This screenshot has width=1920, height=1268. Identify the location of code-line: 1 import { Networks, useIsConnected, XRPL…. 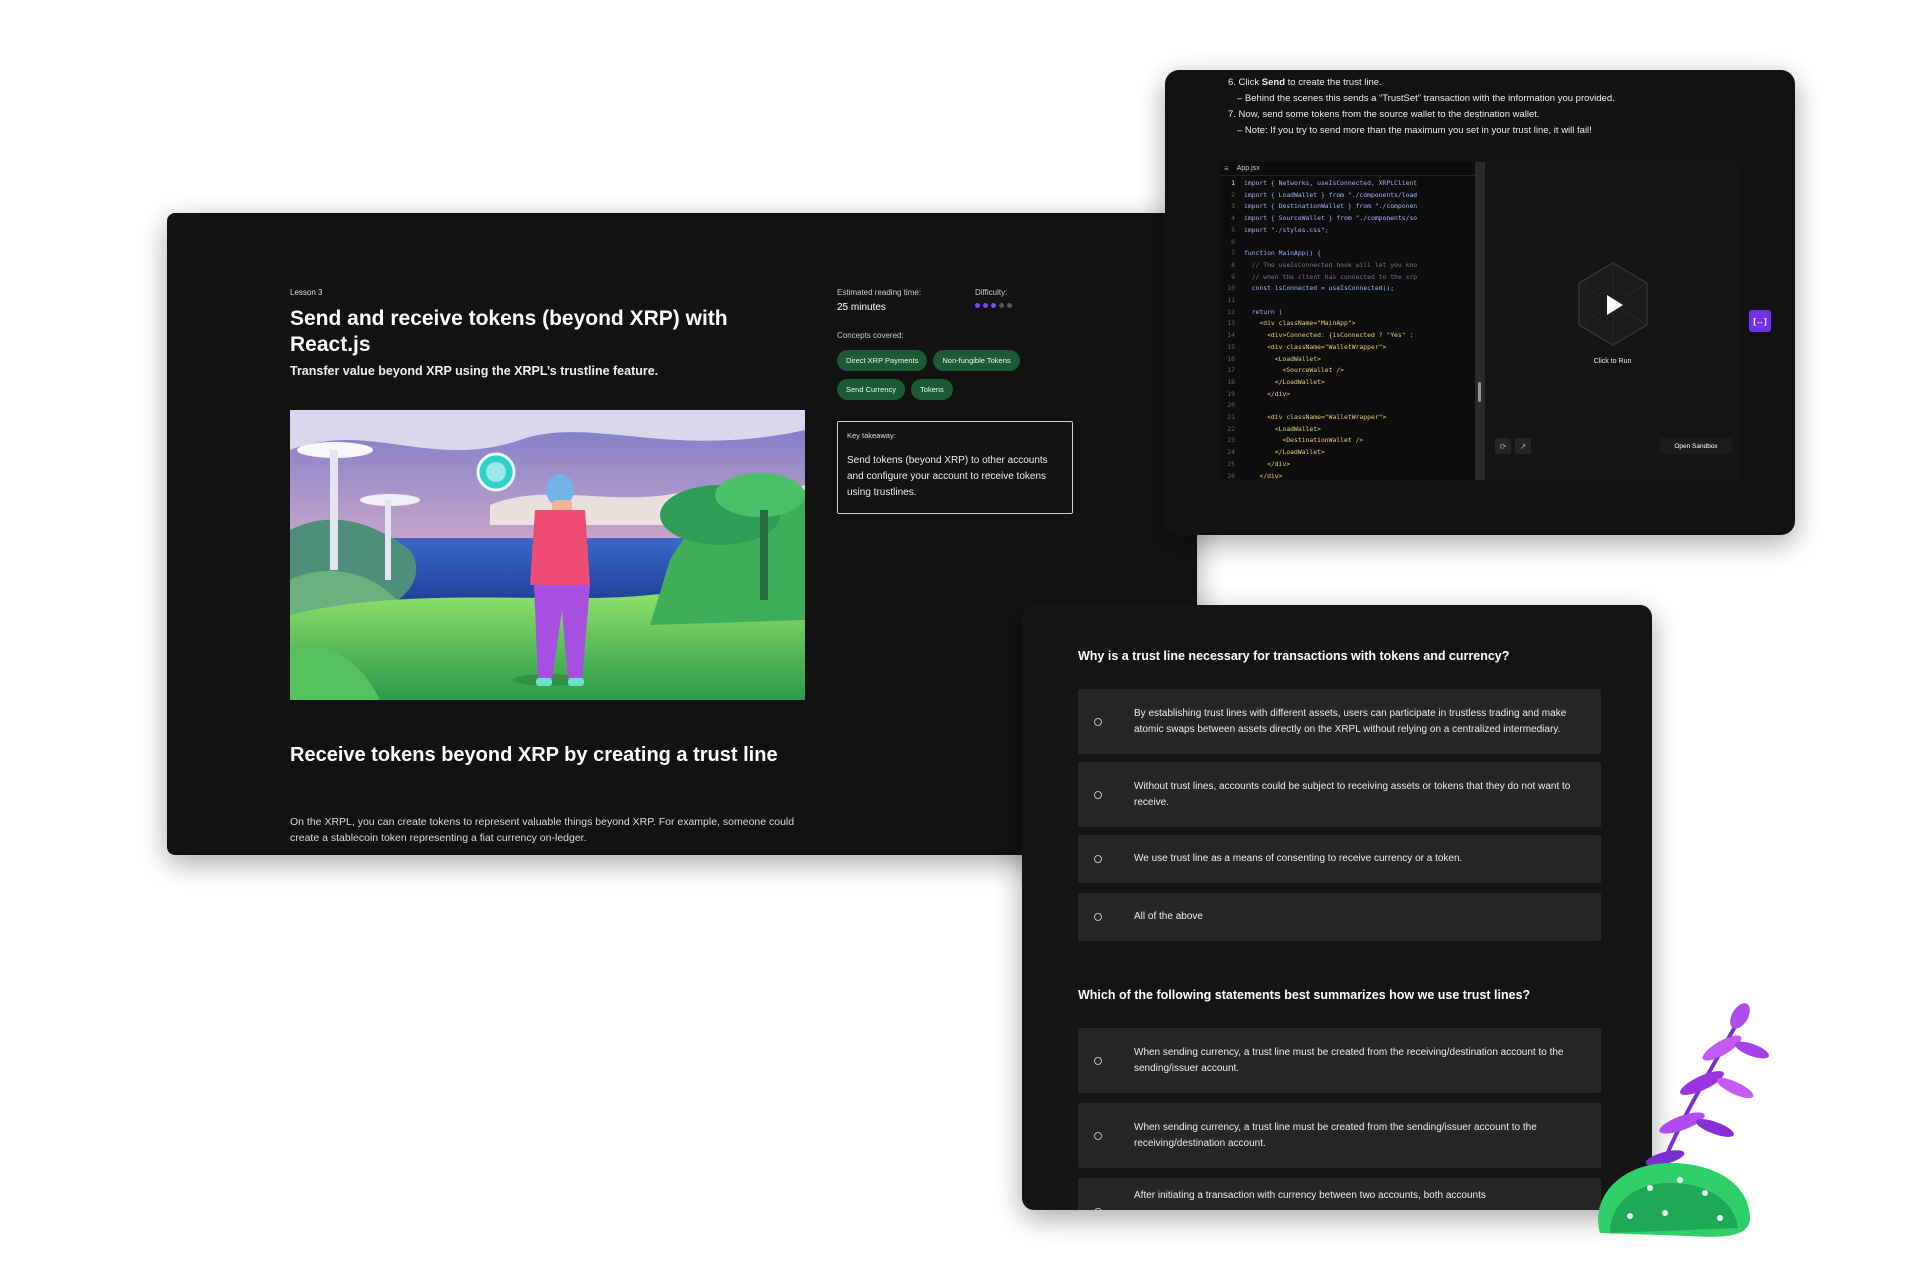
(1347, 184).